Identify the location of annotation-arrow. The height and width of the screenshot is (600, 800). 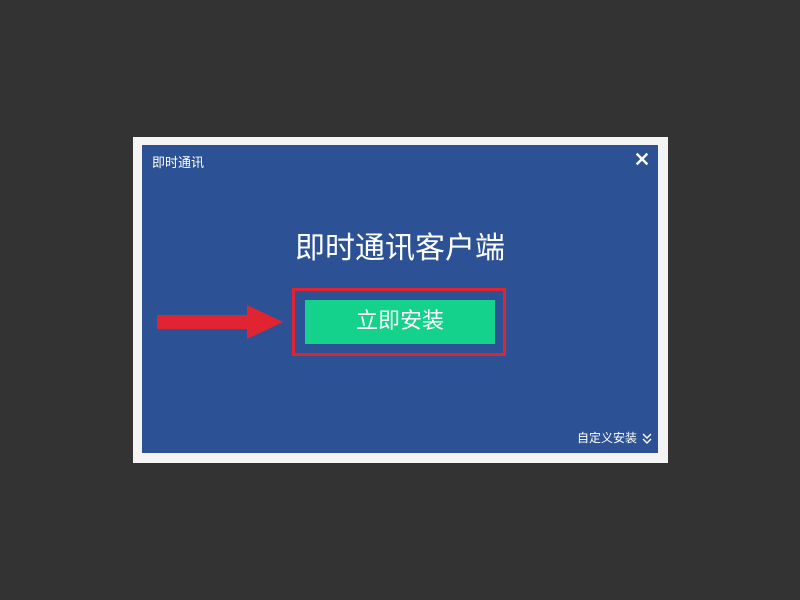
(220, 322).